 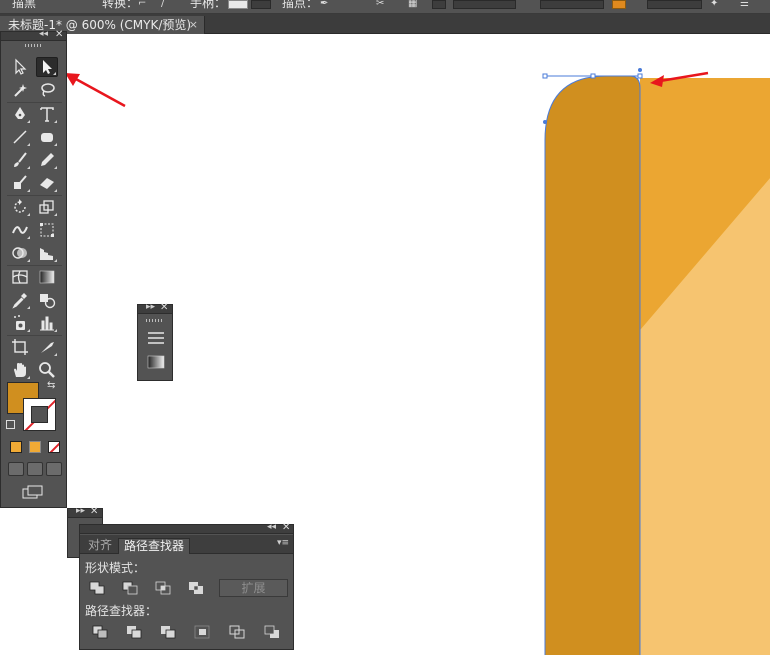 I want to click on minus-back-button, so click(x=272, y=632).